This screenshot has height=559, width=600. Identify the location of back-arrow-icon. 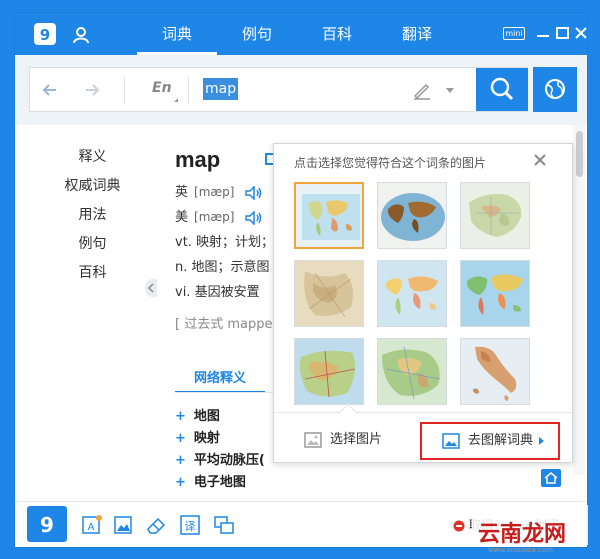
(50, 90).